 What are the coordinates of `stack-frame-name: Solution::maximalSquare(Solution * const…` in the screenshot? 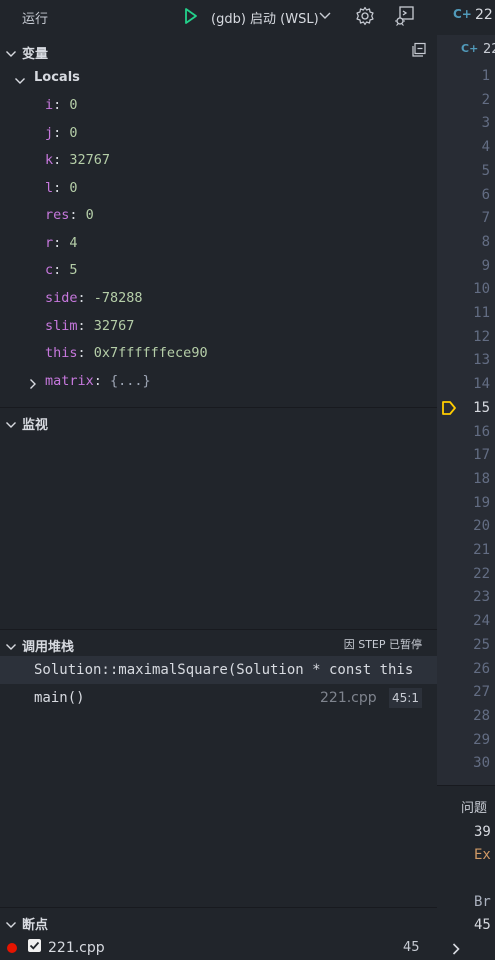 It's located at (224, 670).